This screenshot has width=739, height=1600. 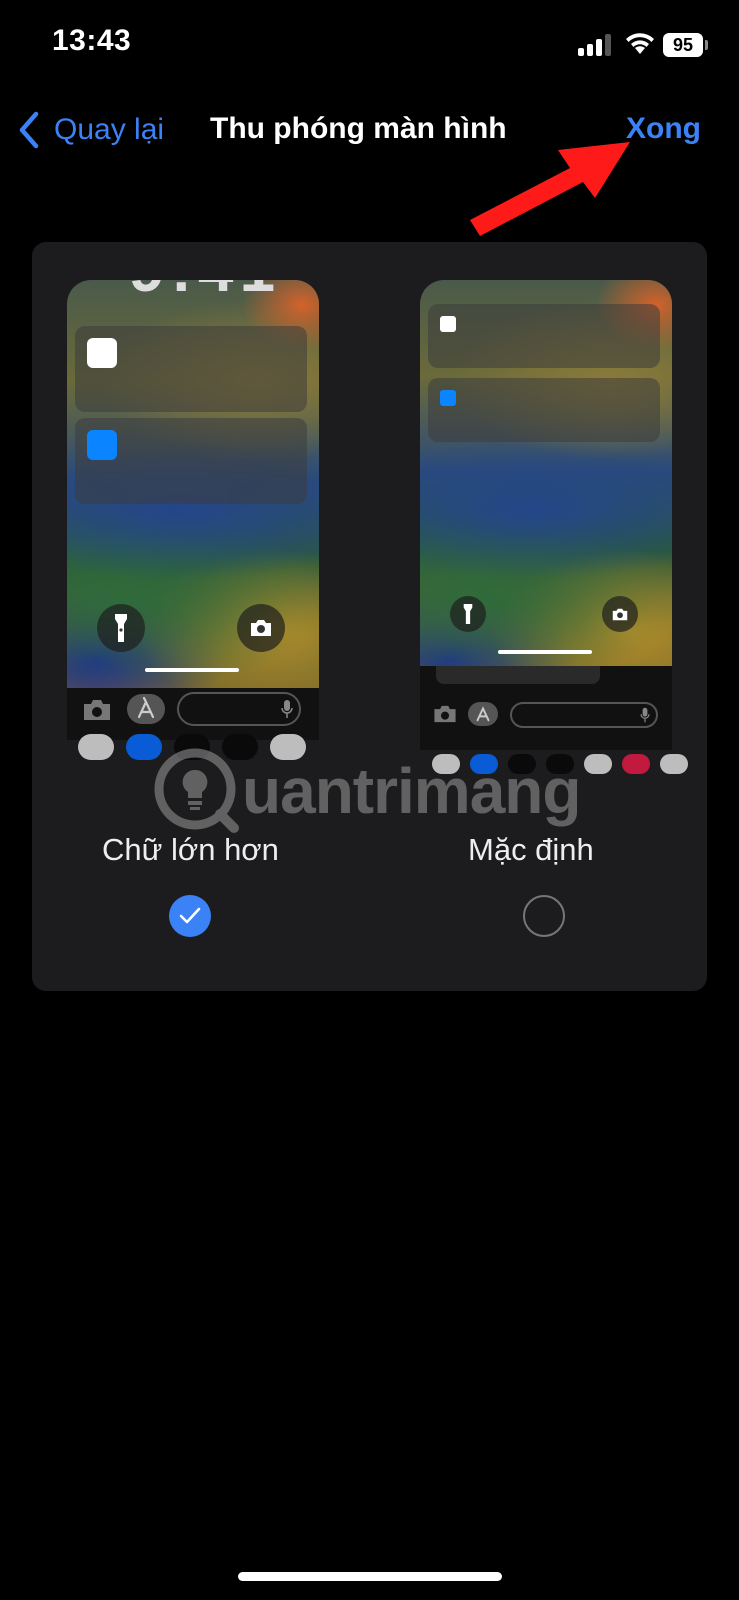 What do you see at coordinates (369, 45) in the screenshot?
I see `status-bar: 13:43 95` at bounding box center [369, 45].